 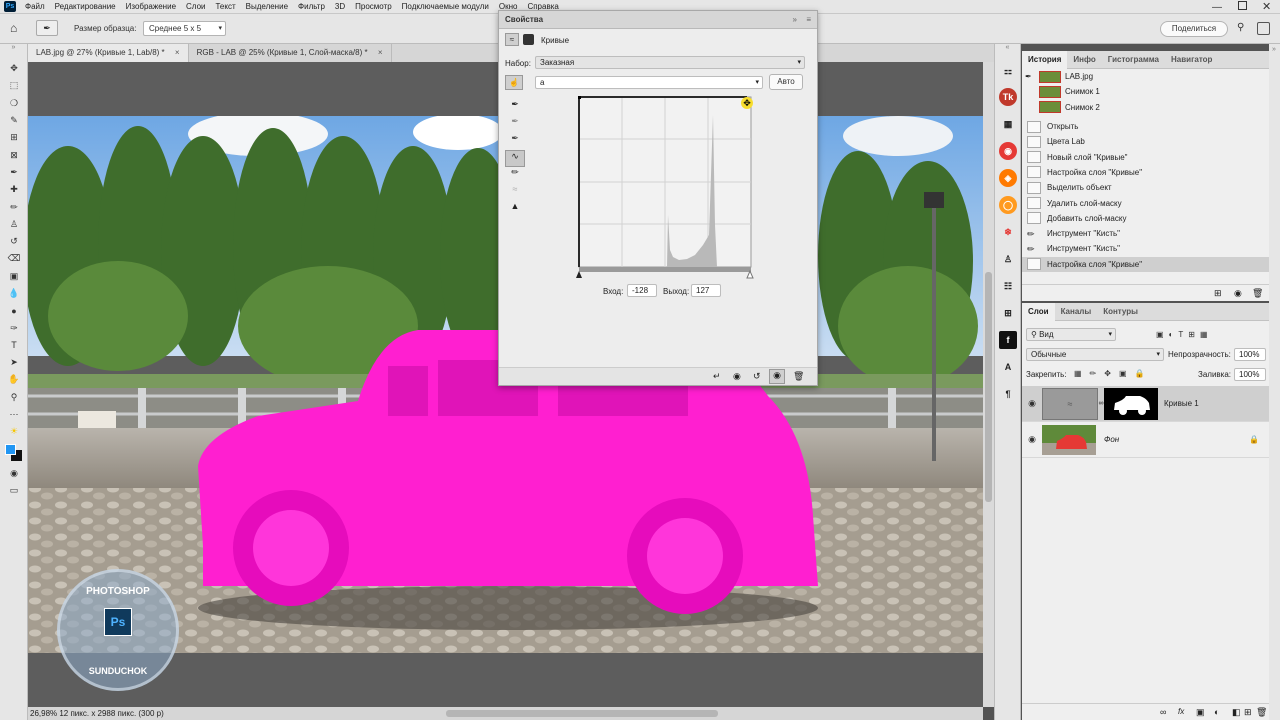 What do you see at coordinates (14, 345) in the screenshot?
I see `type-tool-icon: T` at bounding box center [14, 345].